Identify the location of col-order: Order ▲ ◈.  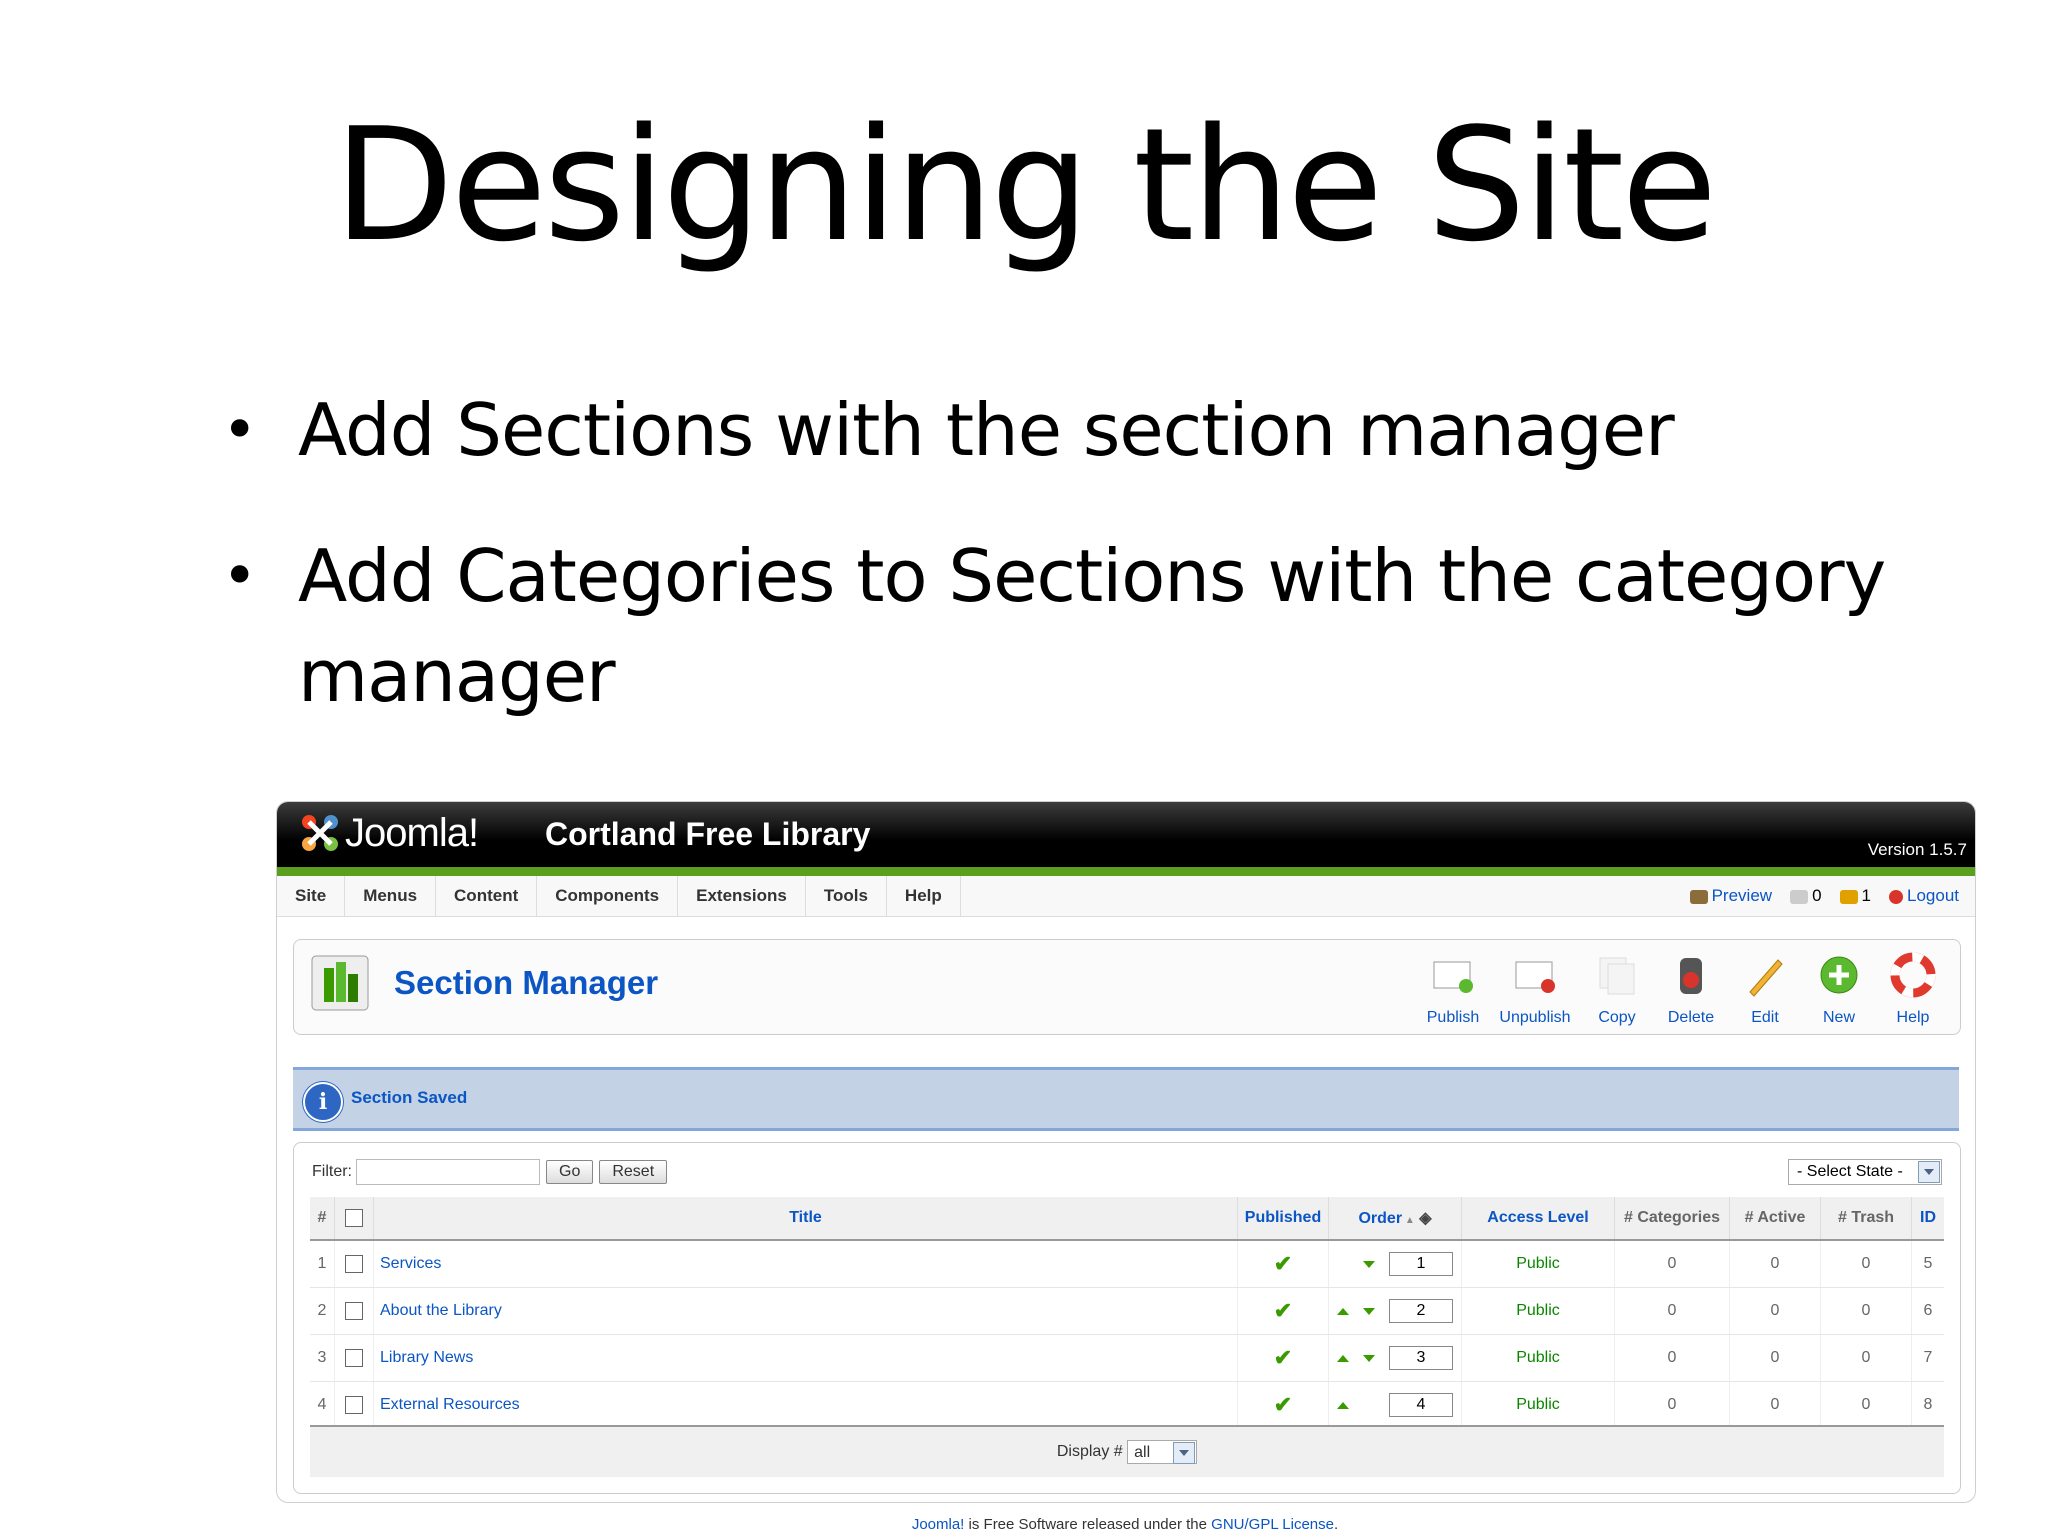
(1395, 1219).